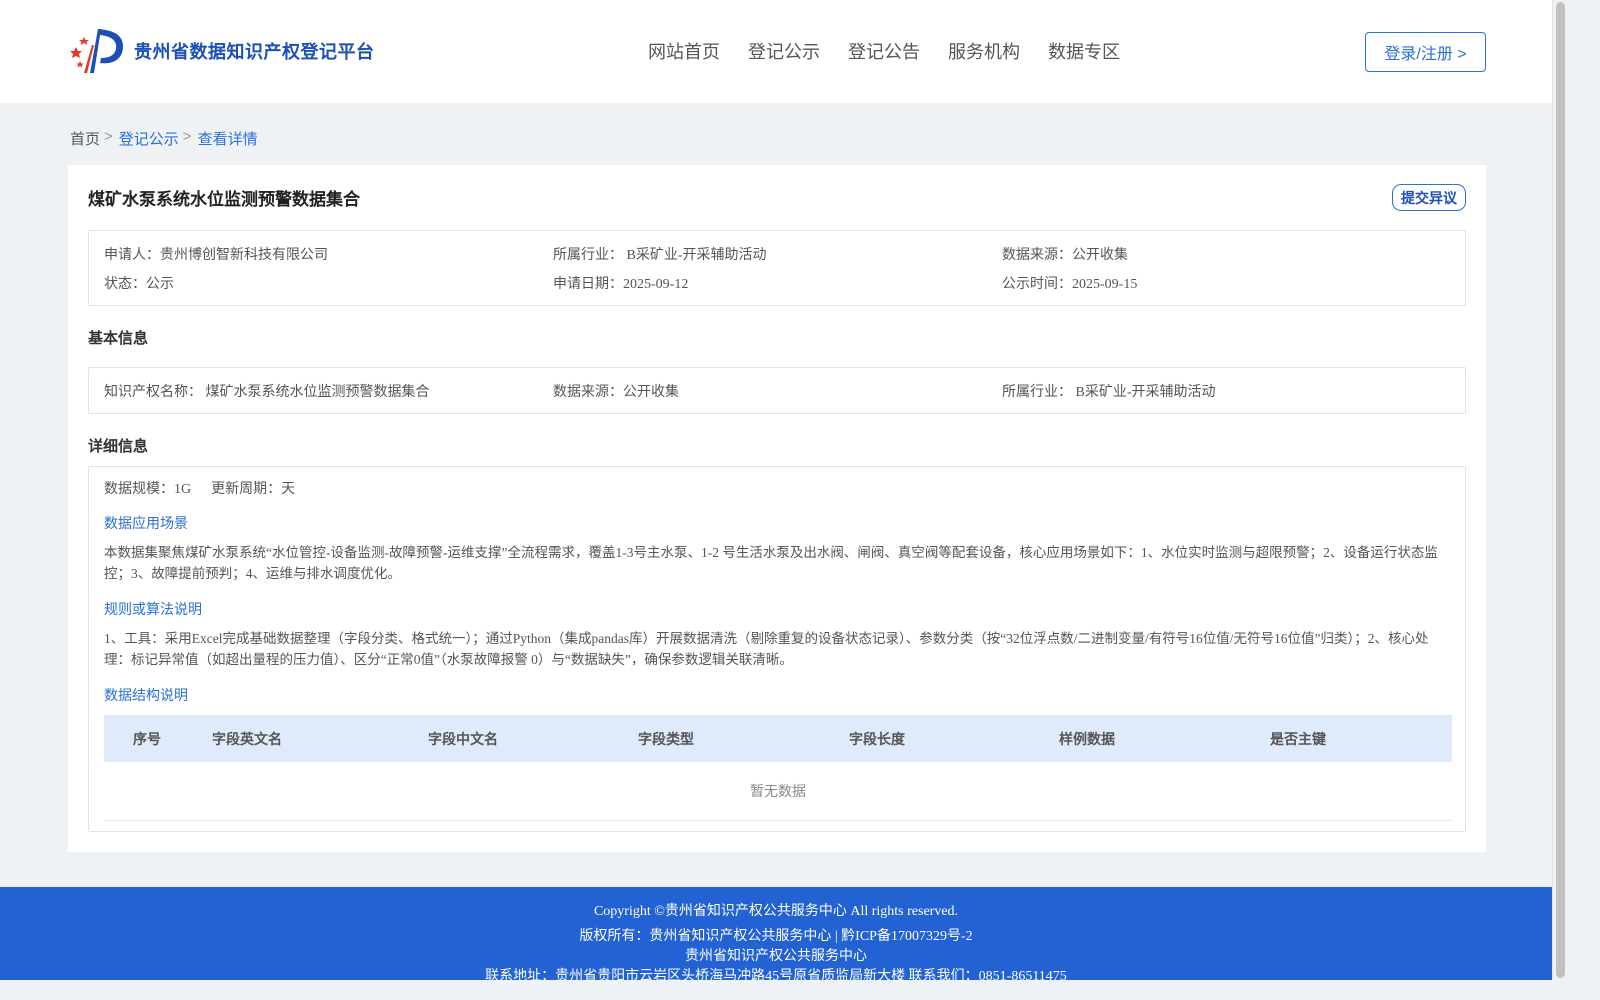 The height and width of the screenshot is (1000, 1600). What do you see at coordinates (1084, 51) in the screenshot?
I see `nav-data-zone: 数据专区` at bounding box center [1084, 51].